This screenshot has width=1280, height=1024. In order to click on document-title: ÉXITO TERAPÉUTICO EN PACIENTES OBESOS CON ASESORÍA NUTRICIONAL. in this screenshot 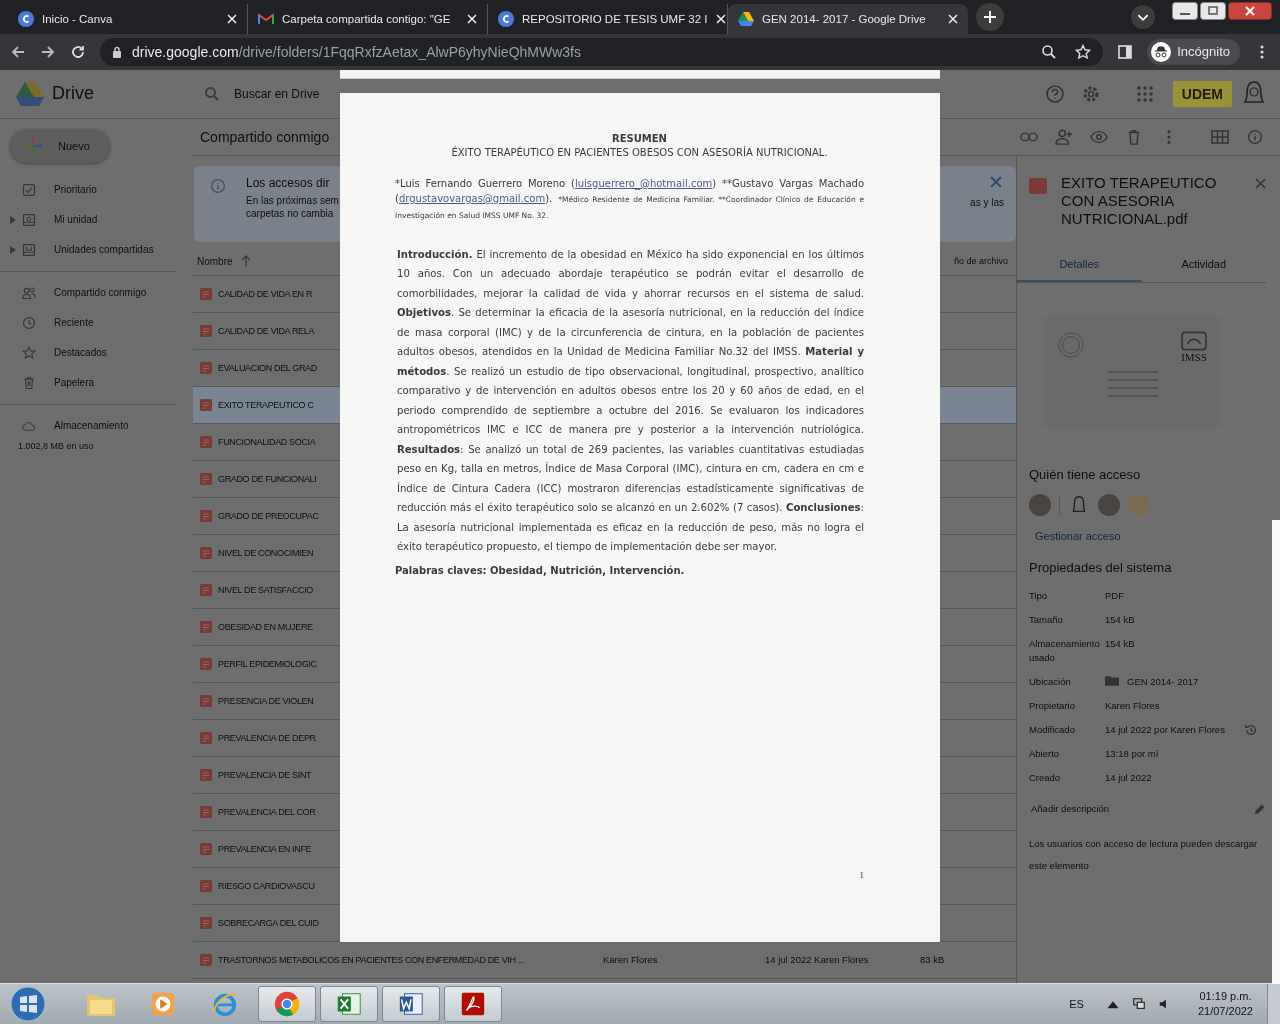, I will do `click(639, 152)`.